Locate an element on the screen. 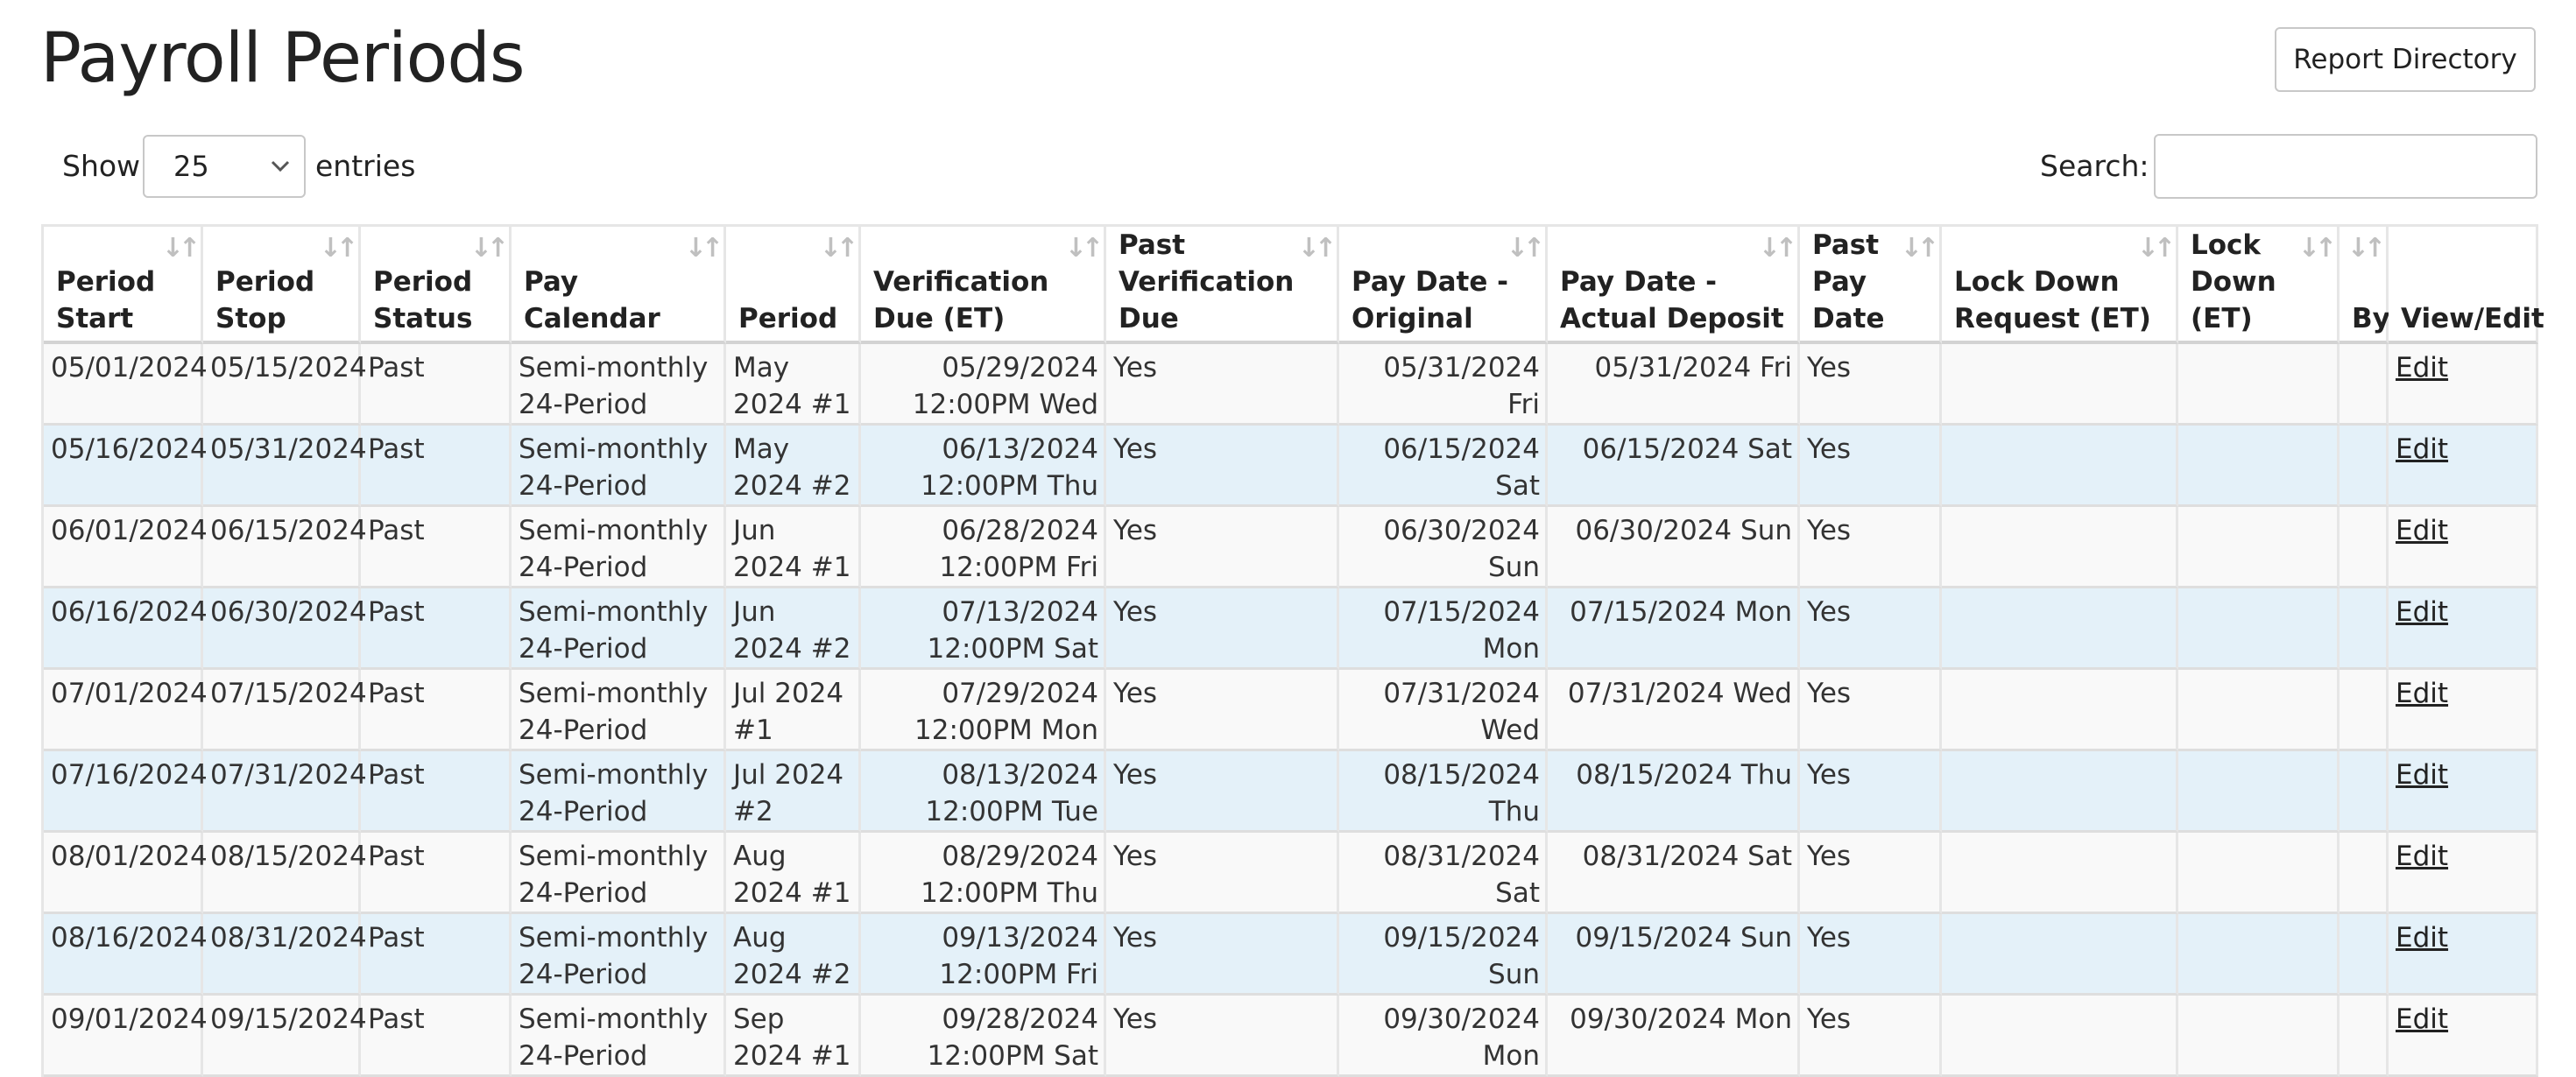  cell-period: Aug 2024 #1 is located at coordinates (793, 873).